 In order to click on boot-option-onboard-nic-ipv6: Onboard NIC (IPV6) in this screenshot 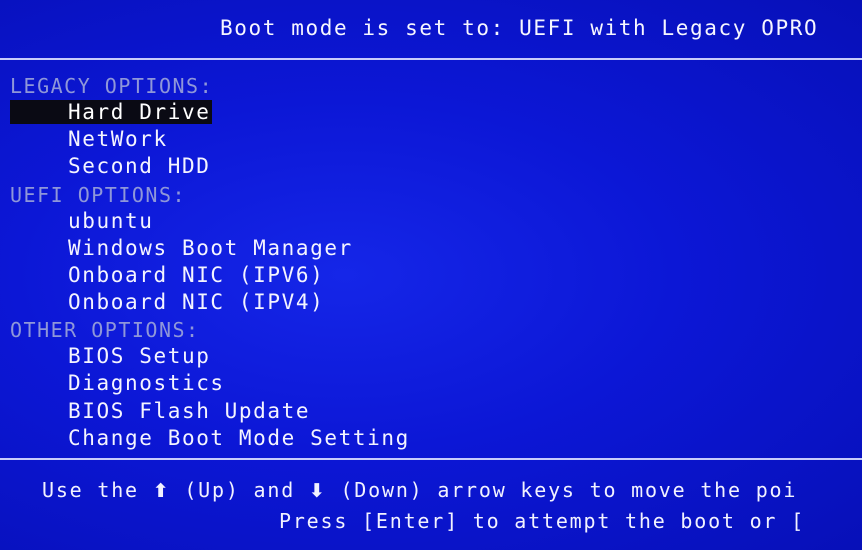, I will do `click(196, 275)`.